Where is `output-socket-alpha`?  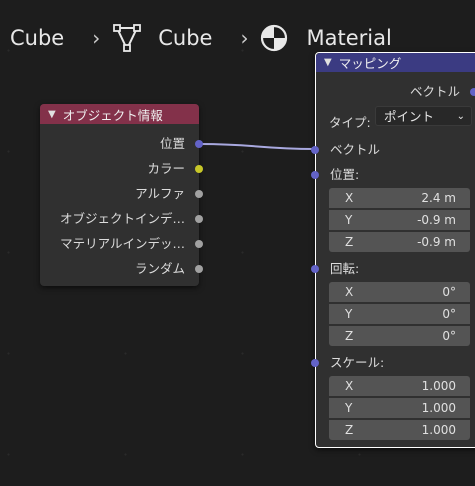
output-socket-alpha is located at coordinates (199, 194).